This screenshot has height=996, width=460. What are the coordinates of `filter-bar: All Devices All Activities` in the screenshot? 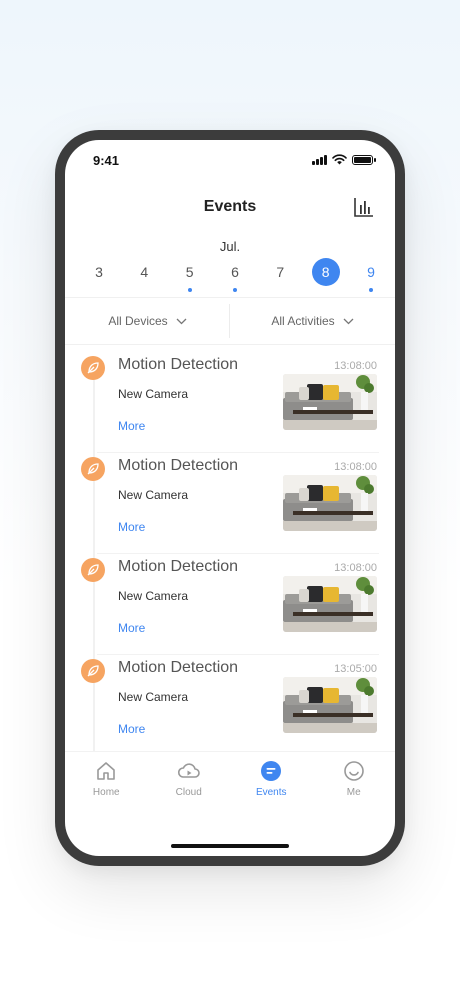 It's located at (230, 321).